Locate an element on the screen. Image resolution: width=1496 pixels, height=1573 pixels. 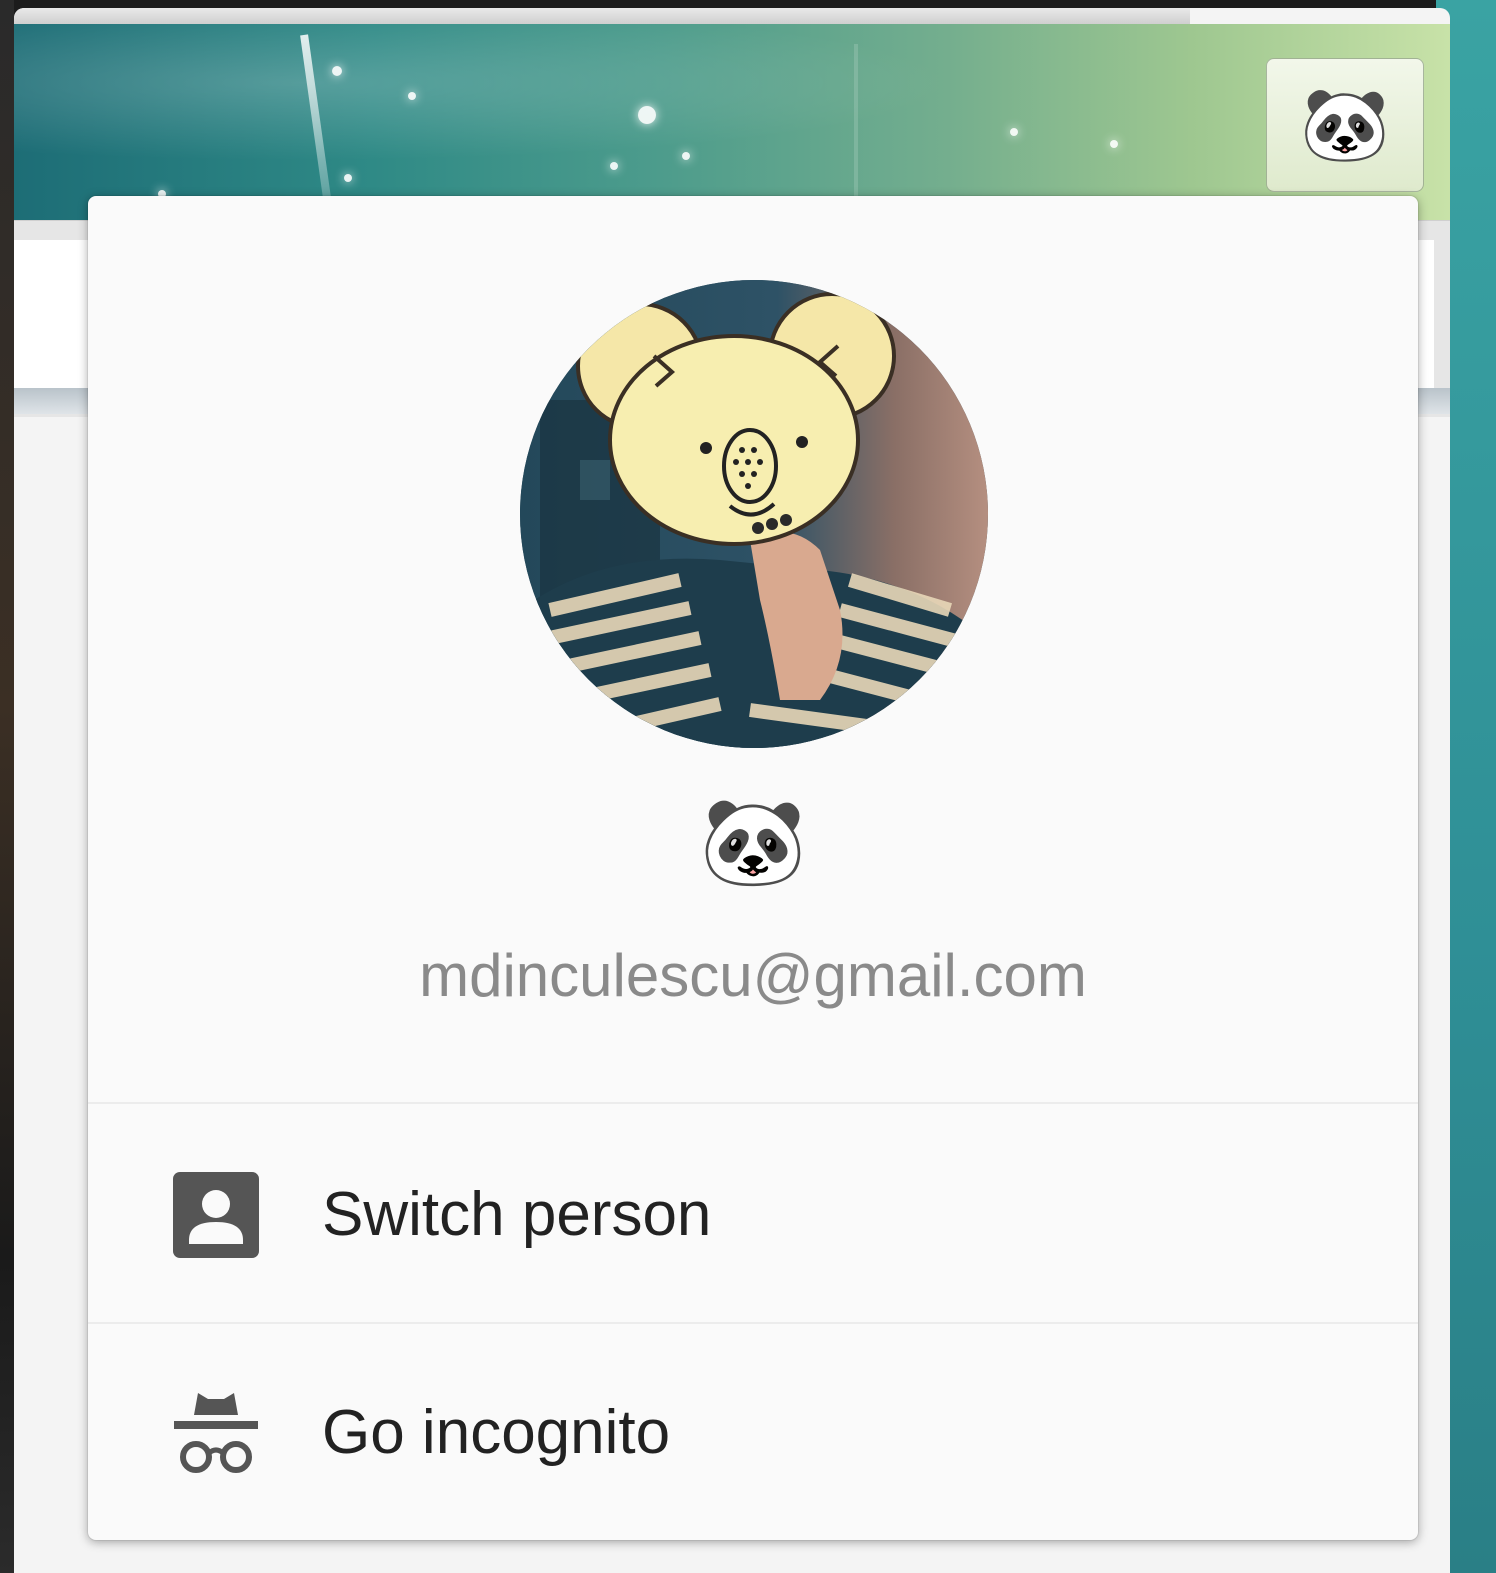
menu-divider is located at coordinates (753, 1103).